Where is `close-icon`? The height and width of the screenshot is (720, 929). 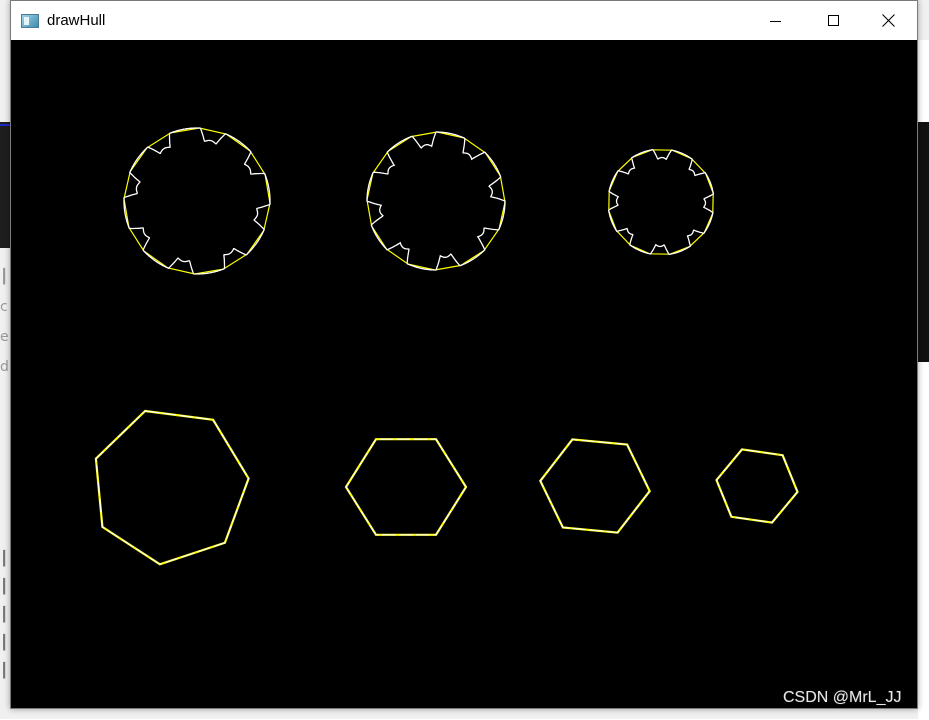
close-icon is located at coordinates (888, 20).